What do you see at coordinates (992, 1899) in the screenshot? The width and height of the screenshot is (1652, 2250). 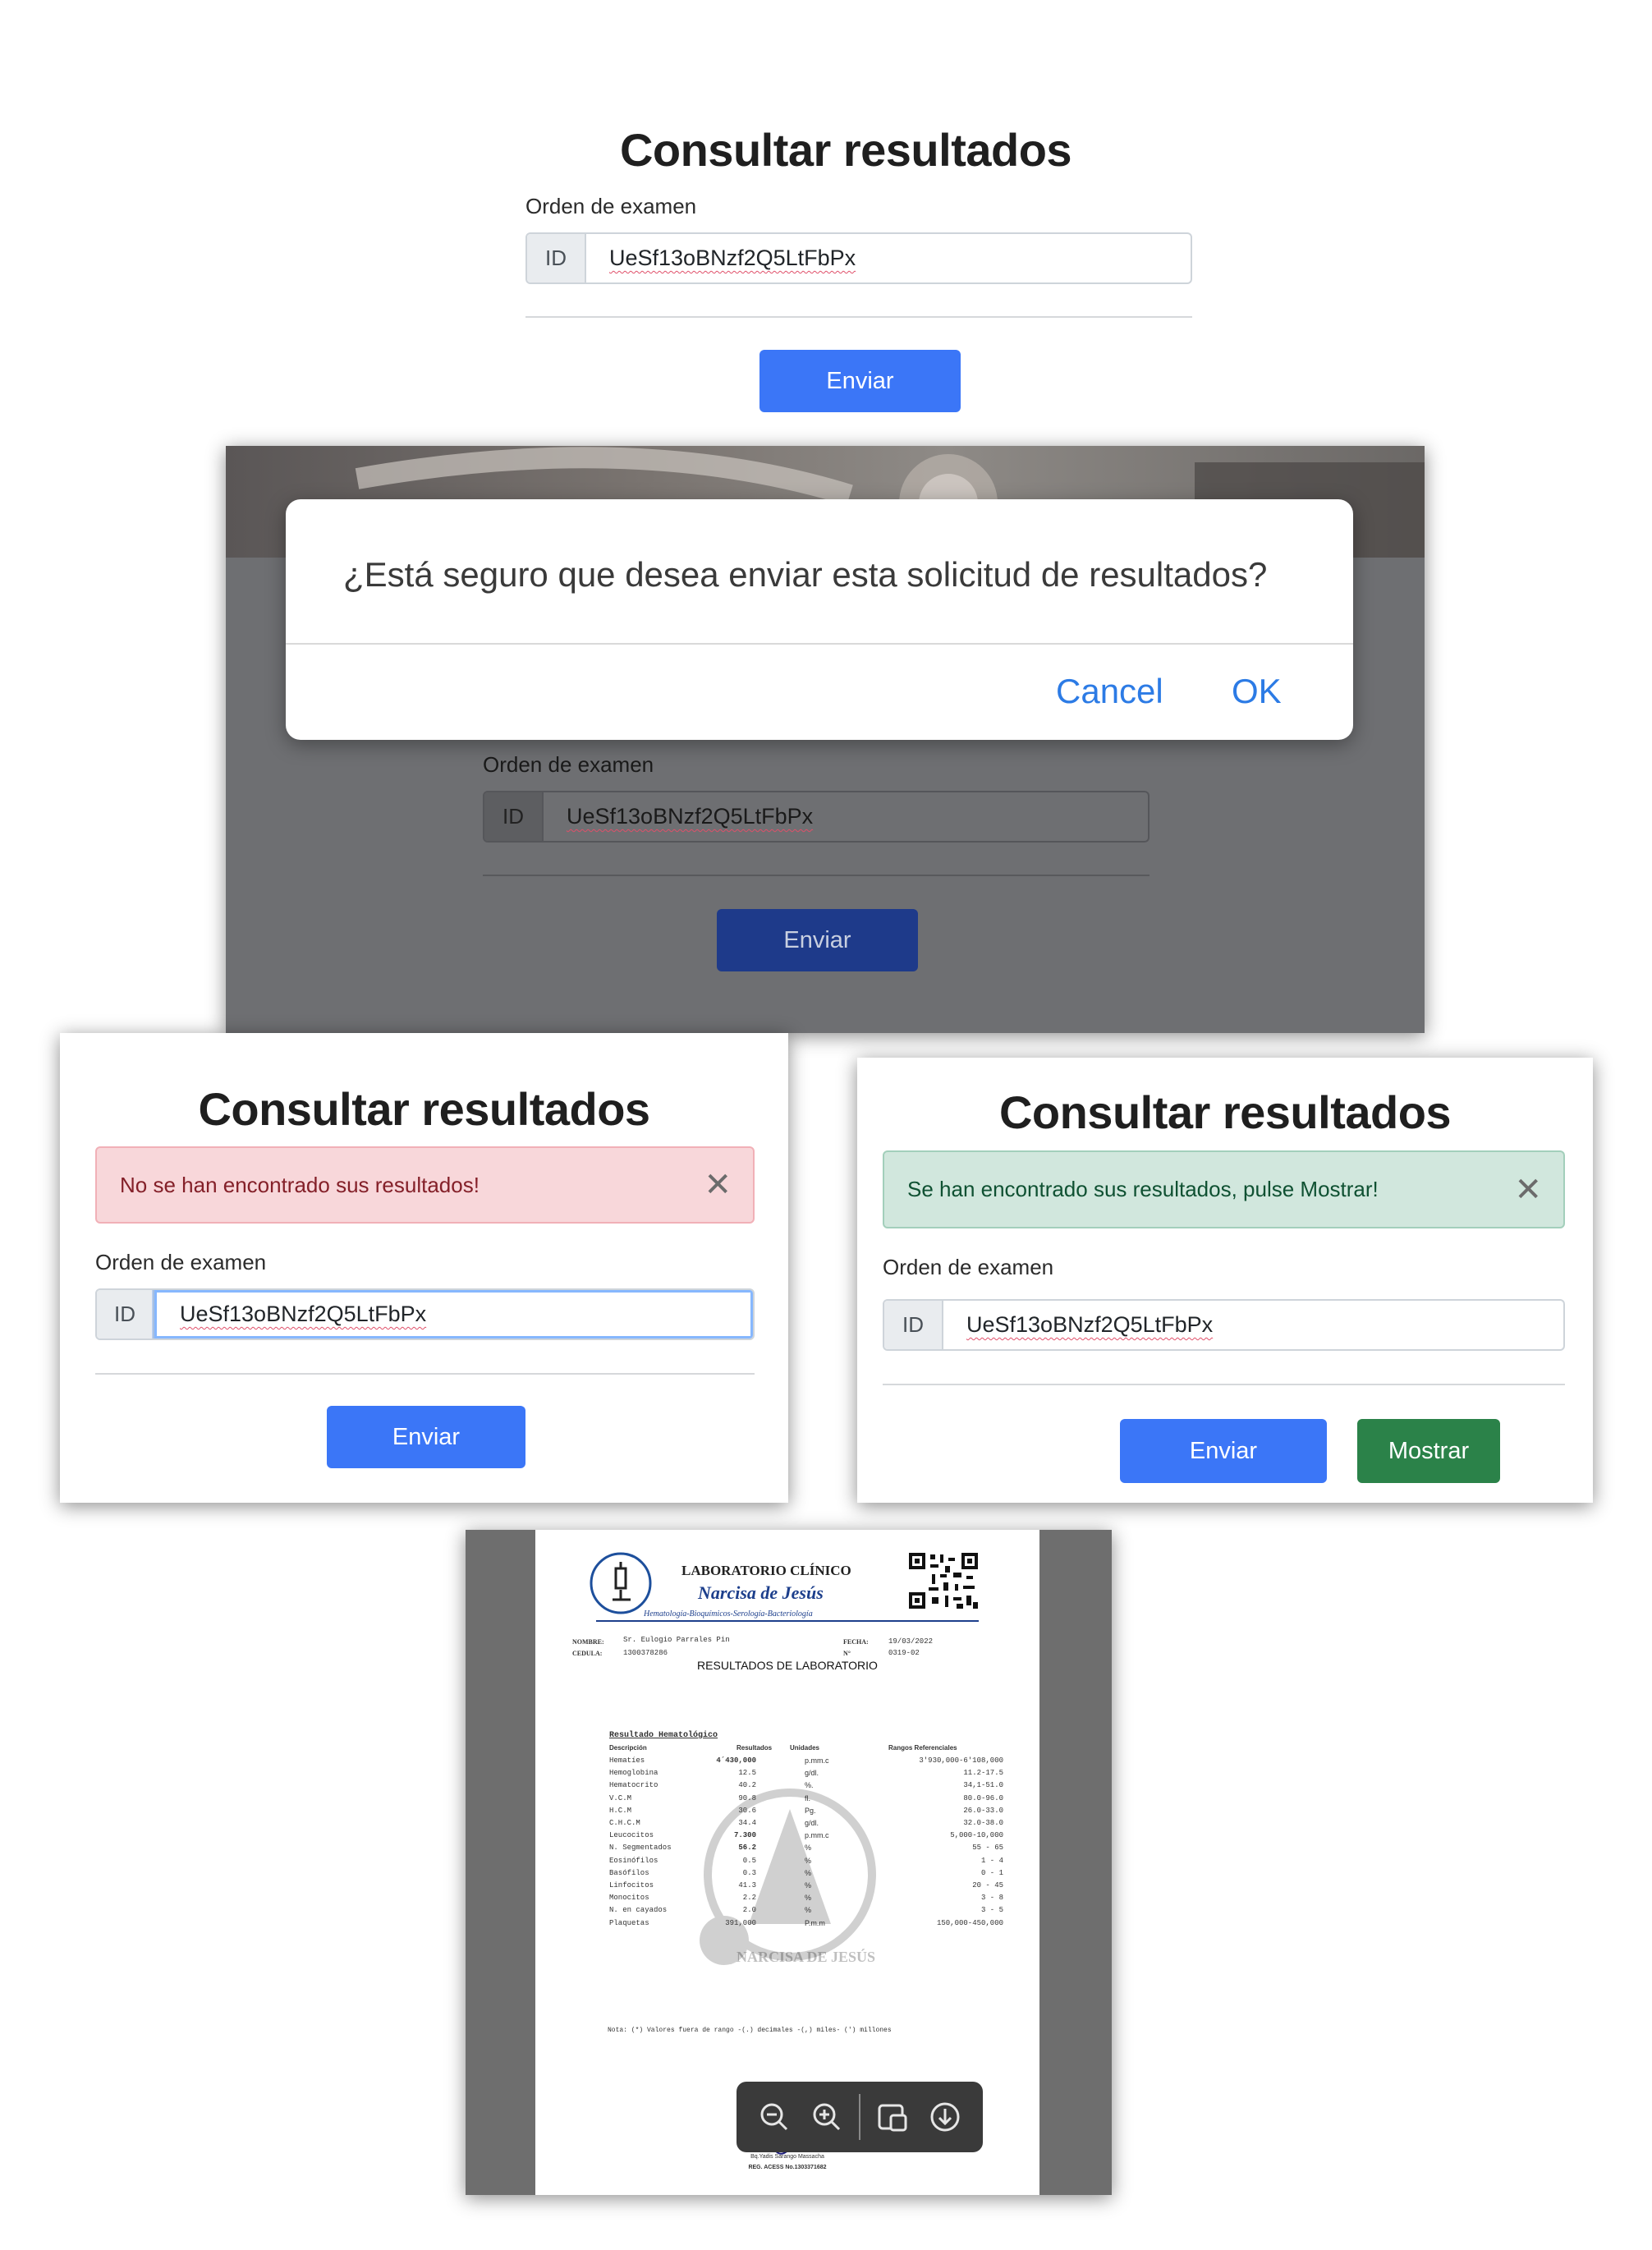 I see `row-range: 3 - 8` at bounding box center [992, 1899].